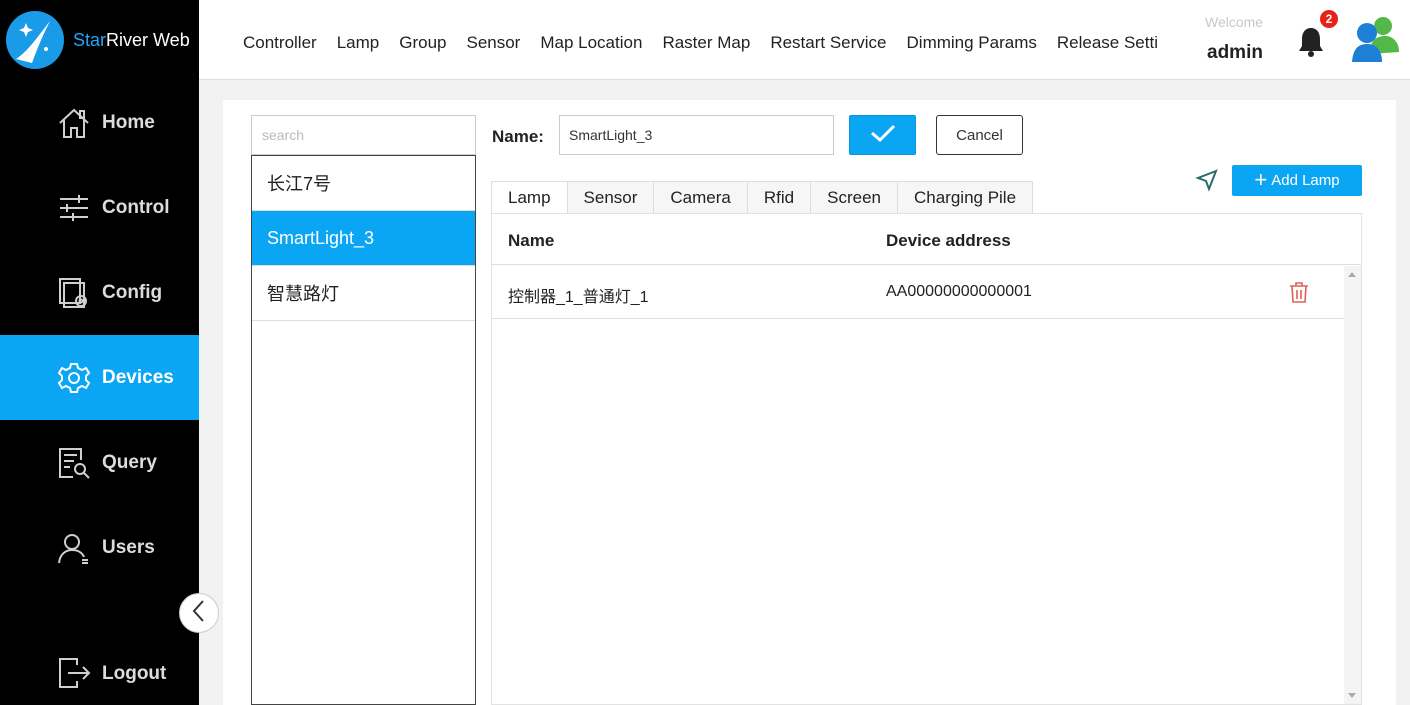 Image resolution: width=1410 pixels, height=705 pixels. I want to click on scroll-up-arrow-icon, so click(1352, 274).